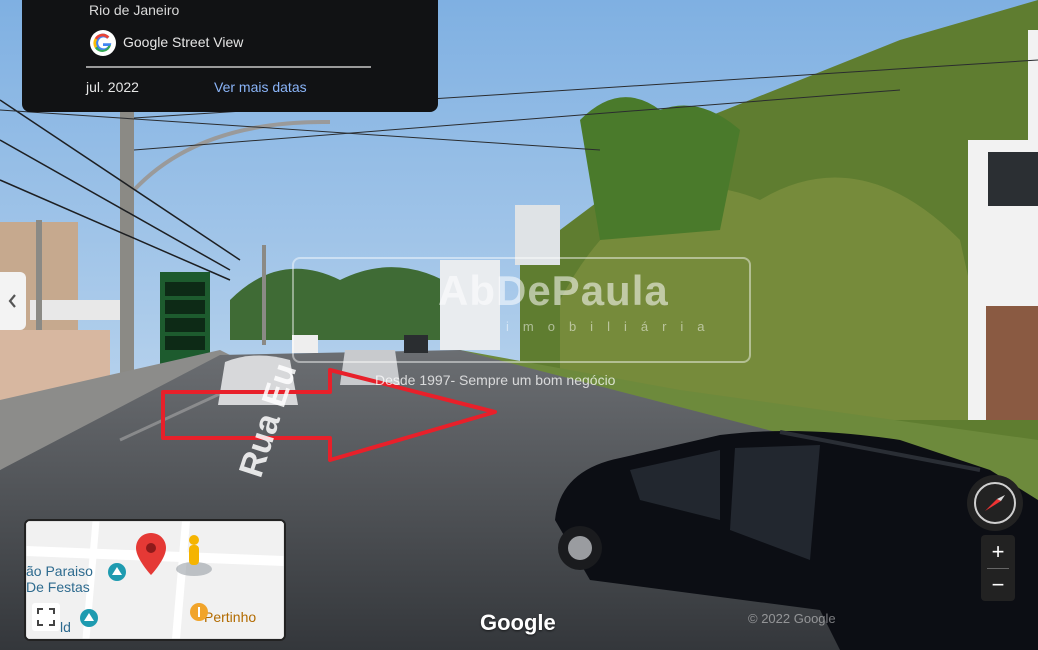 The image size is (1038, 650). Describe the element at coordinates (58, 587) in the screenshot. I see `minimap-place-2: De Festas` at that location.